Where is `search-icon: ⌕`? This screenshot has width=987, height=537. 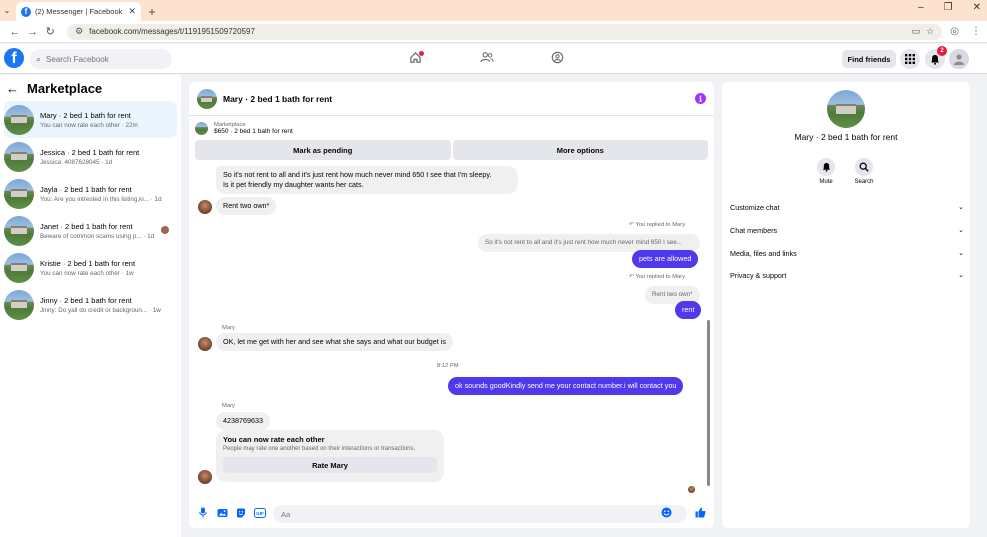 search-icon: ⌕ is located at coordinates (39, 58).